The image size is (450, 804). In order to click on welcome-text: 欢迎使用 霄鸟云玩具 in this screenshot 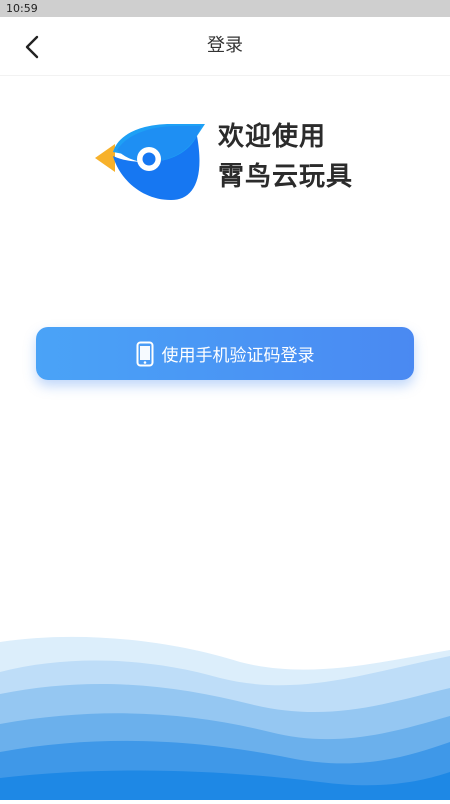, I will do `click(285, 157)`.